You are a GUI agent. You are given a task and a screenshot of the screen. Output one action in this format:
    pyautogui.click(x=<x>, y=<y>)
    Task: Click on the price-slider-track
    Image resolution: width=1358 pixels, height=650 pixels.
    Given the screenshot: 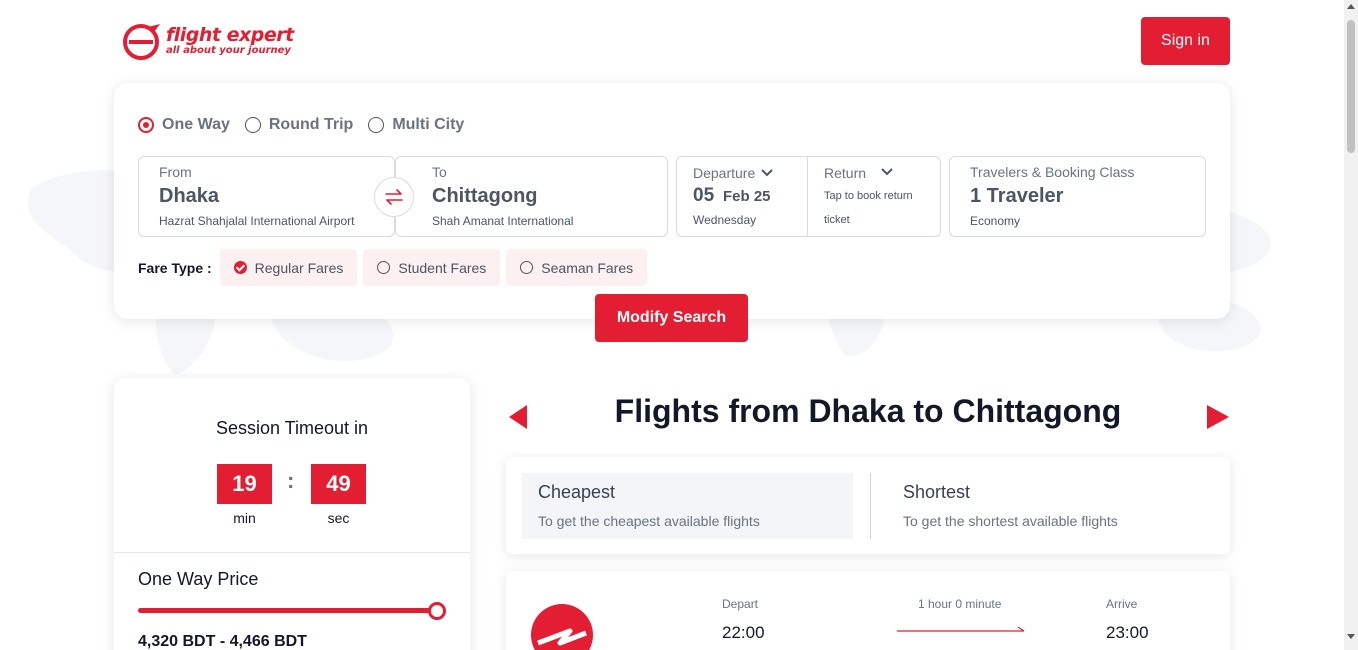 What is the action you would take?
    pyautogui.click(x=287, y=610)
    